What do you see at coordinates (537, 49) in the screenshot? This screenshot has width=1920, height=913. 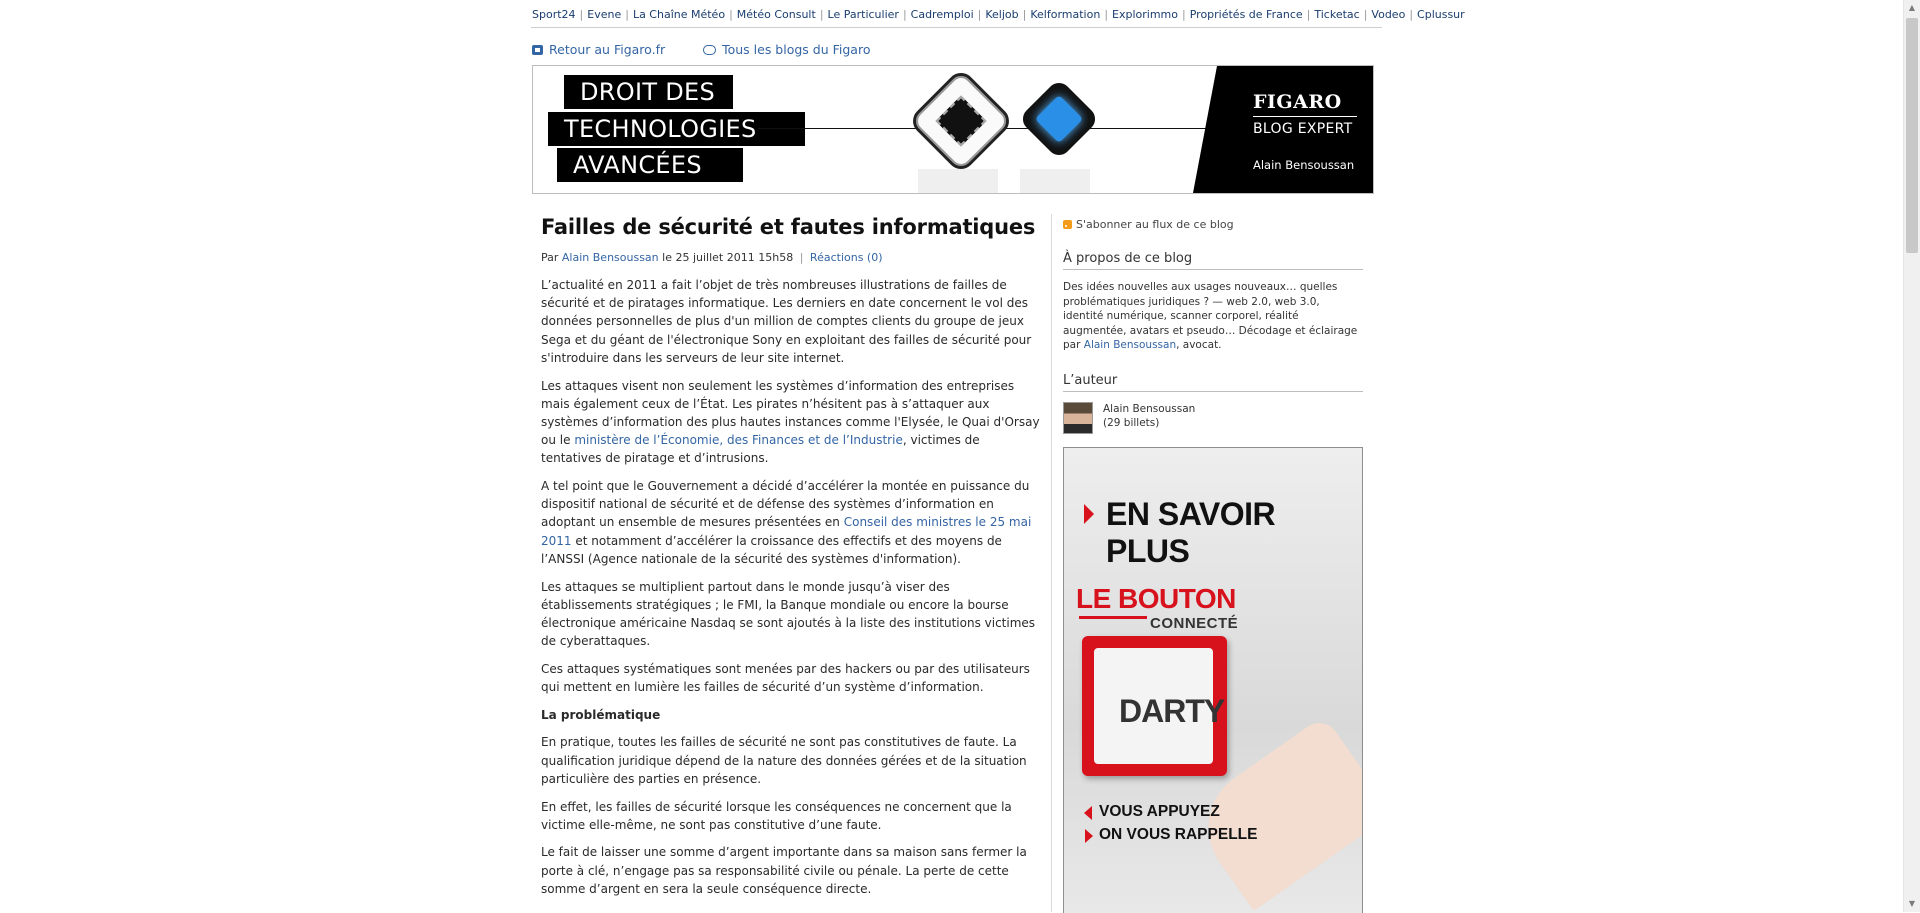 I see `home-icon` at bounding box center [537, 49].